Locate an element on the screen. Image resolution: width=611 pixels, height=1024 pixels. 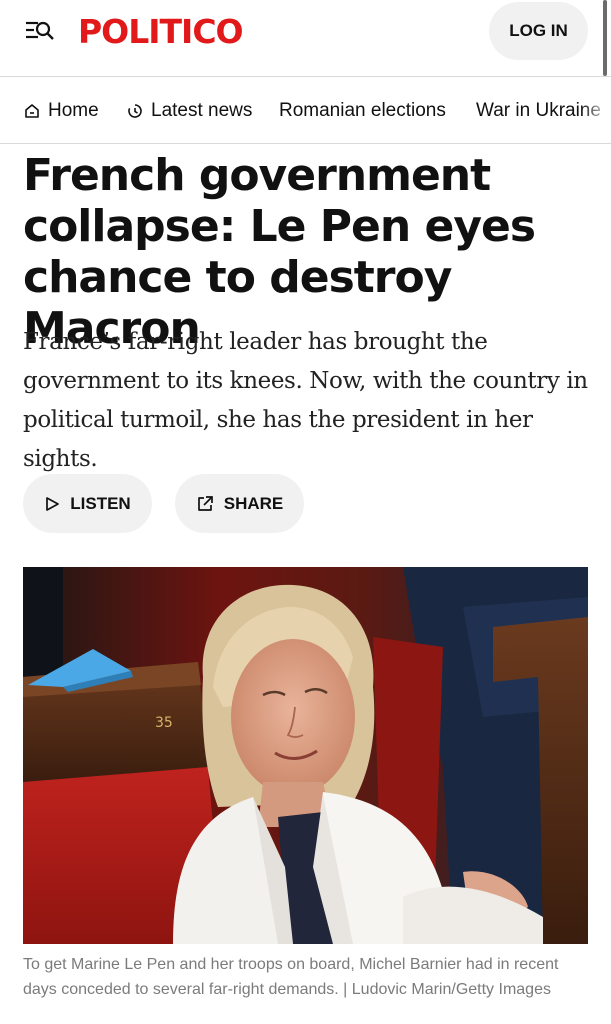
menu-search-icon is located at coordinates (40, 31).